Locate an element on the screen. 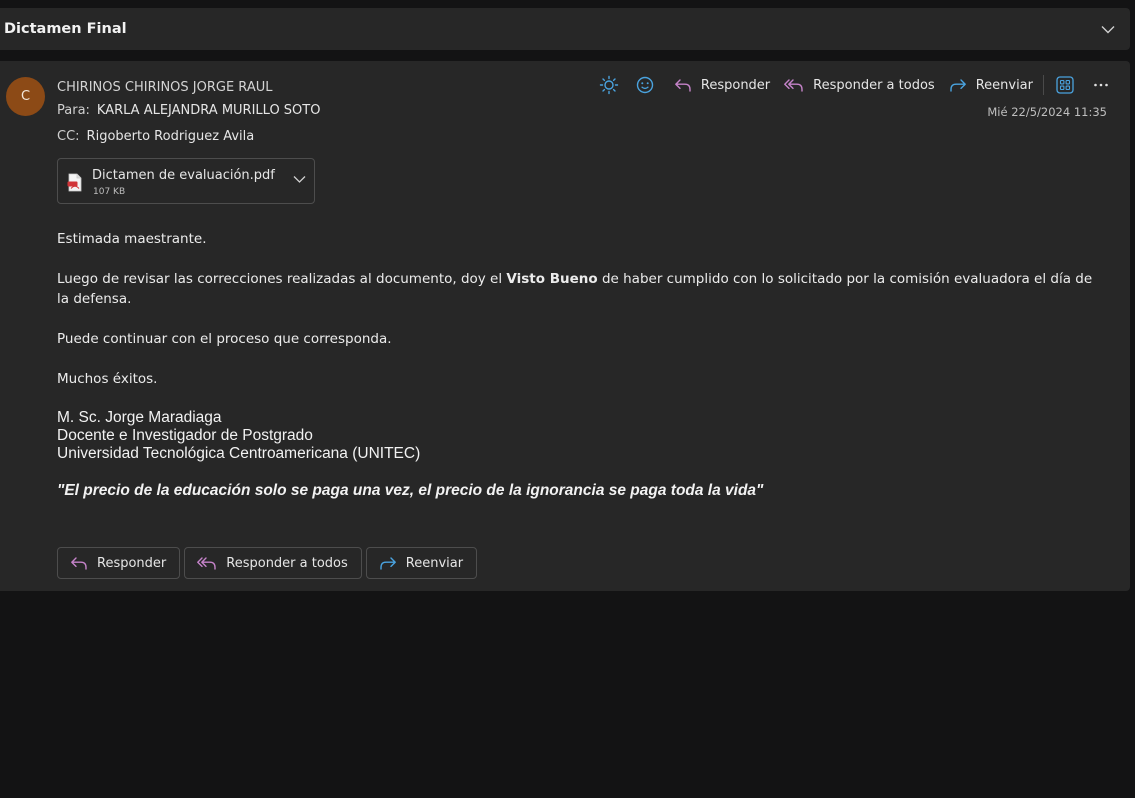 This screenshot has width=1135, height=798. reply-label: Responder is located at coordinates (132, 563).